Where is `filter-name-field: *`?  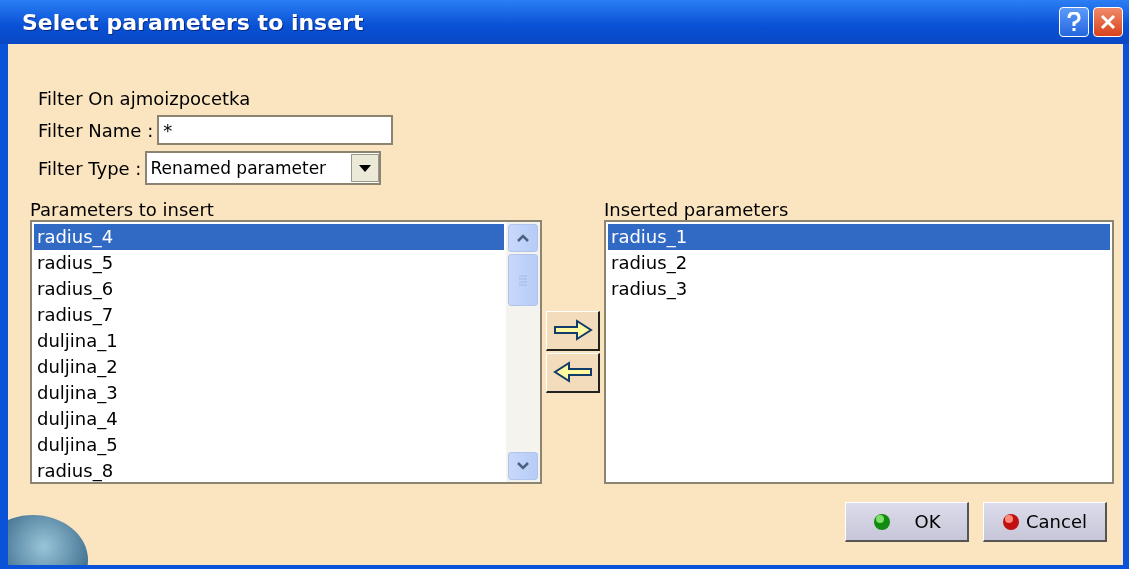
filter-name-field: * is located at coordinates (275, 130).